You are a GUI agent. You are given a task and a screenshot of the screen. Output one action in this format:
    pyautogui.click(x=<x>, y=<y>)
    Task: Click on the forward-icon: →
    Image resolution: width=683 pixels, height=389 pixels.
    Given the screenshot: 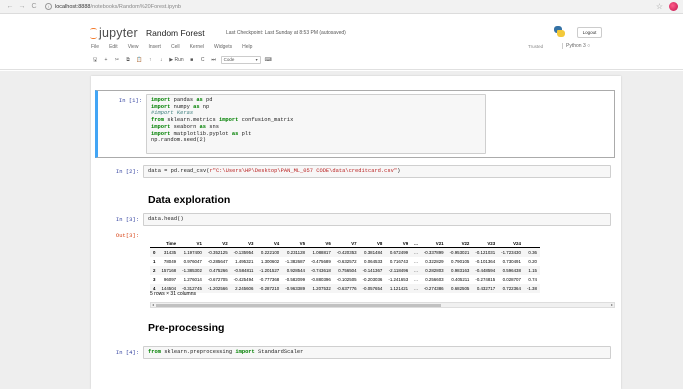 What is the action you would take?
    pyautogui.click(x=22, y=7)
    